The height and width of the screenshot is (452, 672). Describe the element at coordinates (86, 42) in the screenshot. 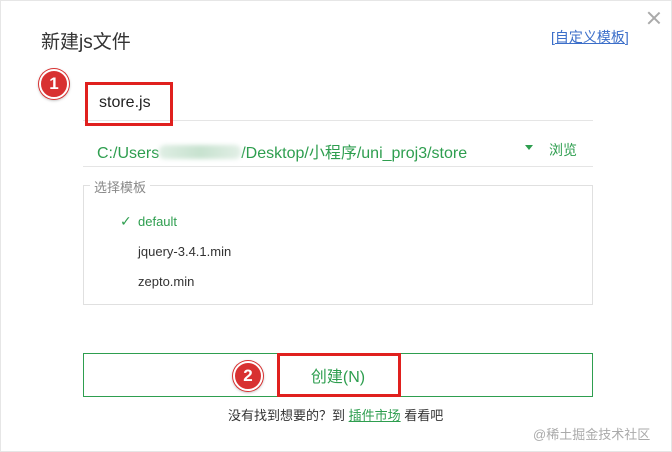

I see `dialog-title: 新建js文件` at that location.